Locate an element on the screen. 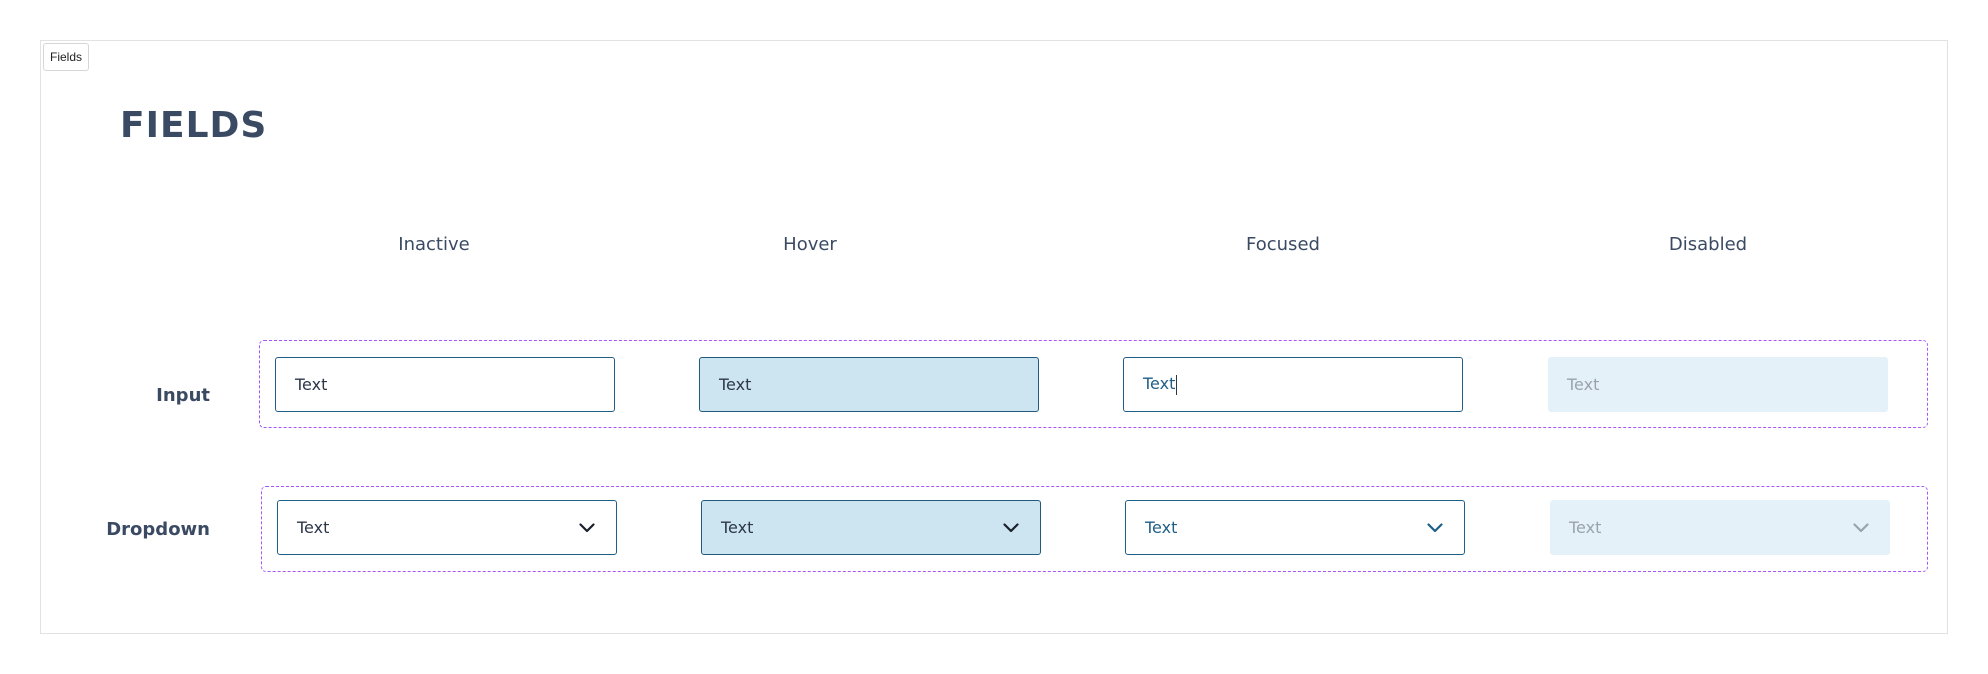 The width and height of the screenshot is (1988, 674). dropdown-focused: Text is located at coordinates (1295, 527).